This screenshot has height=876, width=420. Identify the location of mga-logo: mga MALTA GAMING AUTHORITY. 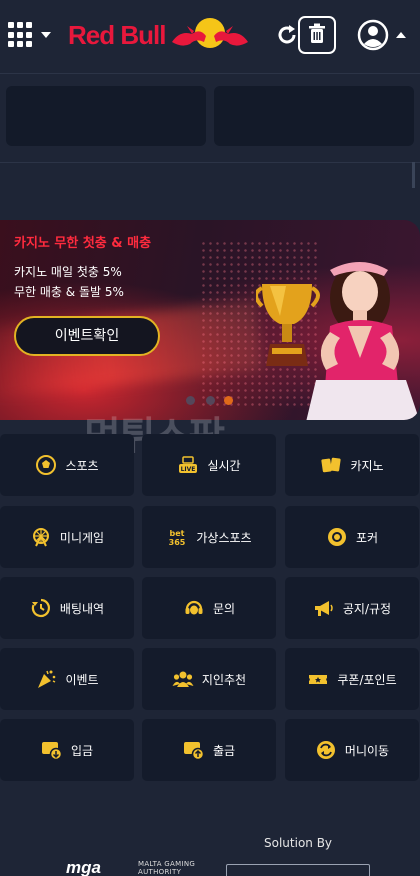
(139, 866).